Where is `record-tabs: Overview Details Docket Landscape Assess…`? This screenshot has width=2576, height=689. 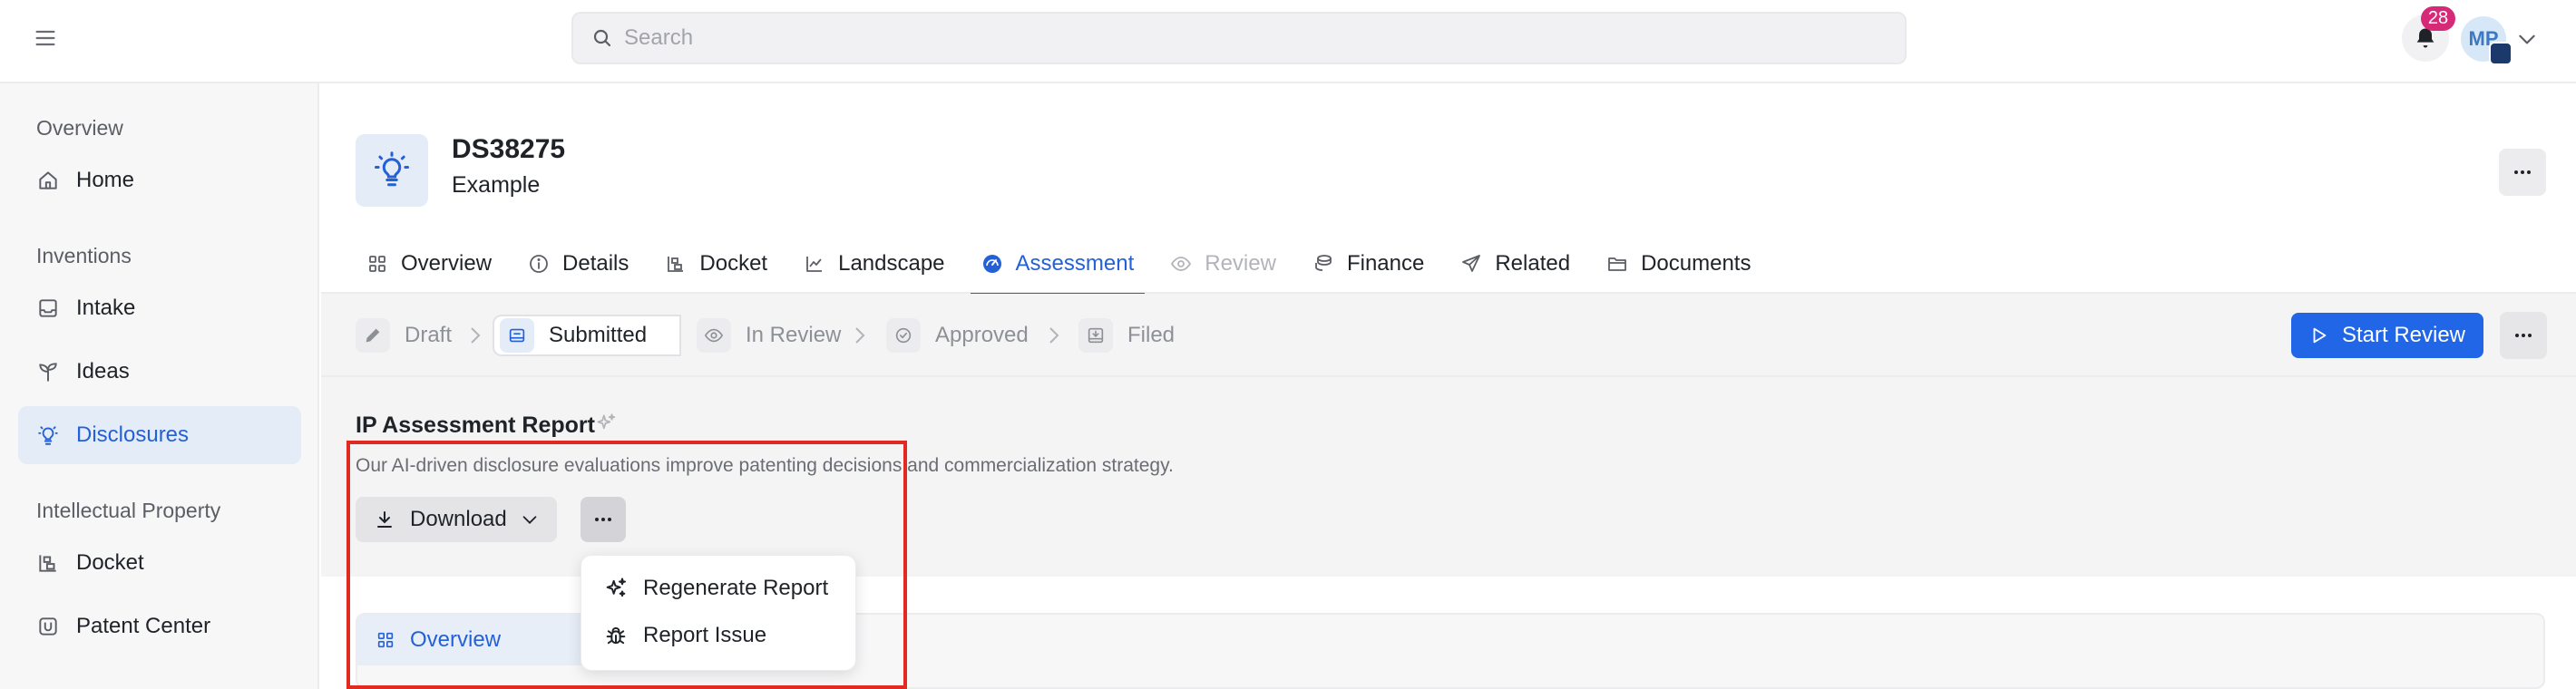
record-tabs: Overview Details Docket Landscape Assess… is located at coordinates (1066, 265).